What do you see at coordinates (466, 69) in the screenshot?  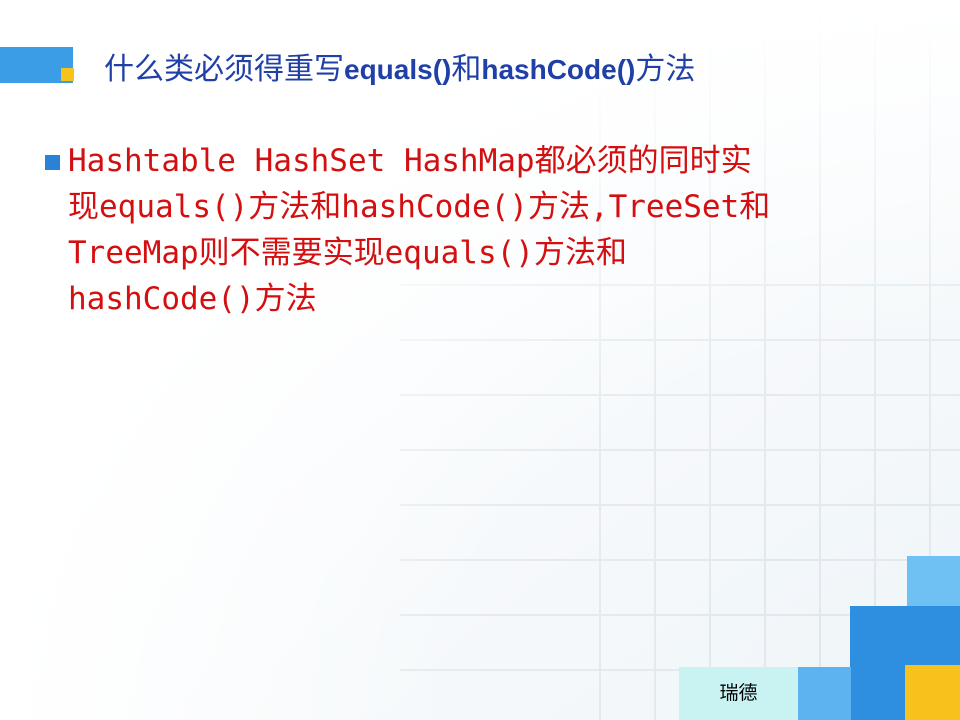 I see `slide-title-part3: 和` at bounding box center [466, 69].